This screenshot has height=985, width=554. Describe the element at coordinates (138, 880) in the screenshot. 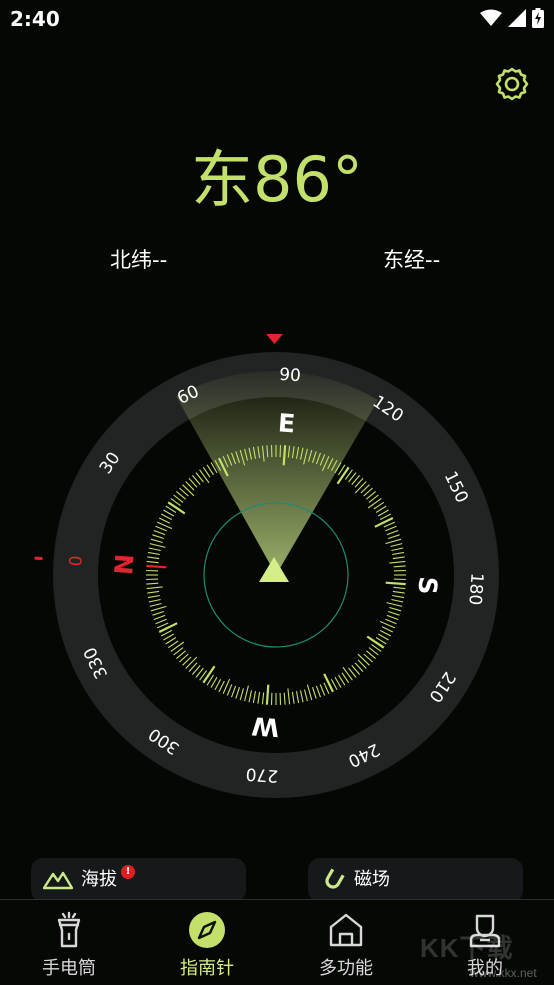

I see `altitude-card: 海拔 !` at that location.